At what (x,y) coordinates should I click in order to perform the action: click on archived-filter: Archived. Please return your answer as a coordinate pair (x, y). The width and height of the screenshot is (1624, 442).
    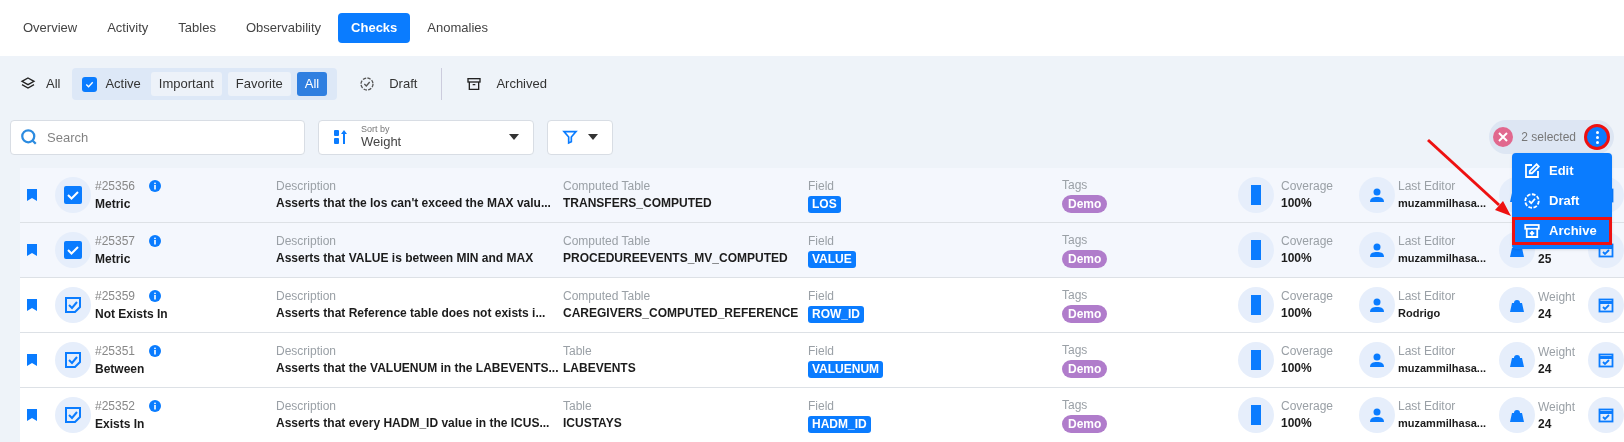
    Looking at the image, I should click on (506, 84).